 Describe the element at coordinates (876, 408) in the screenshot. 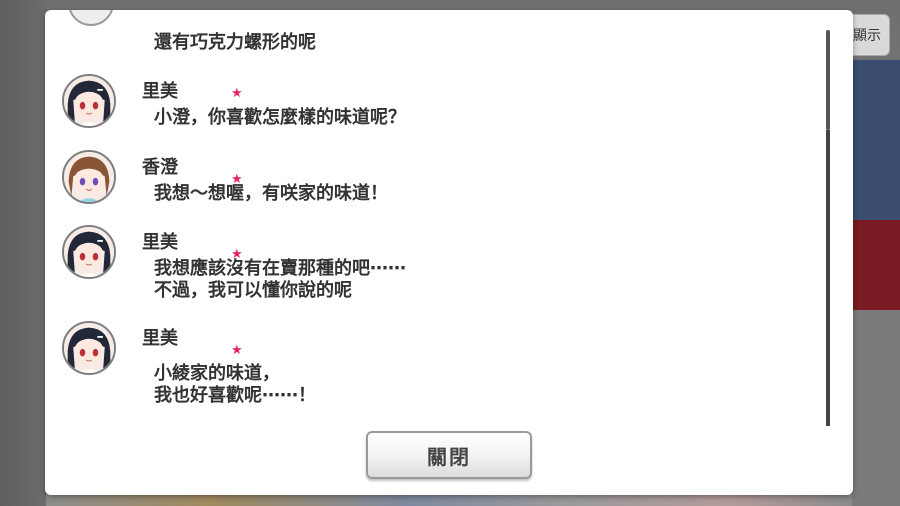

I see `background-right-floor` at that location.